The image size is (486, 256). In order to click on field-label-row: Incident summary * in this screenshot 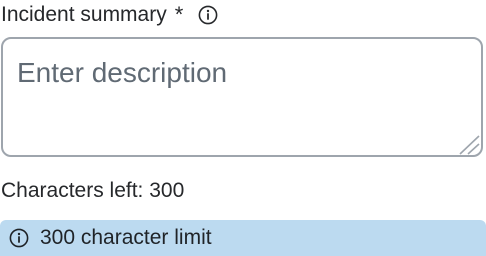, I will do `click(110, 15)`.